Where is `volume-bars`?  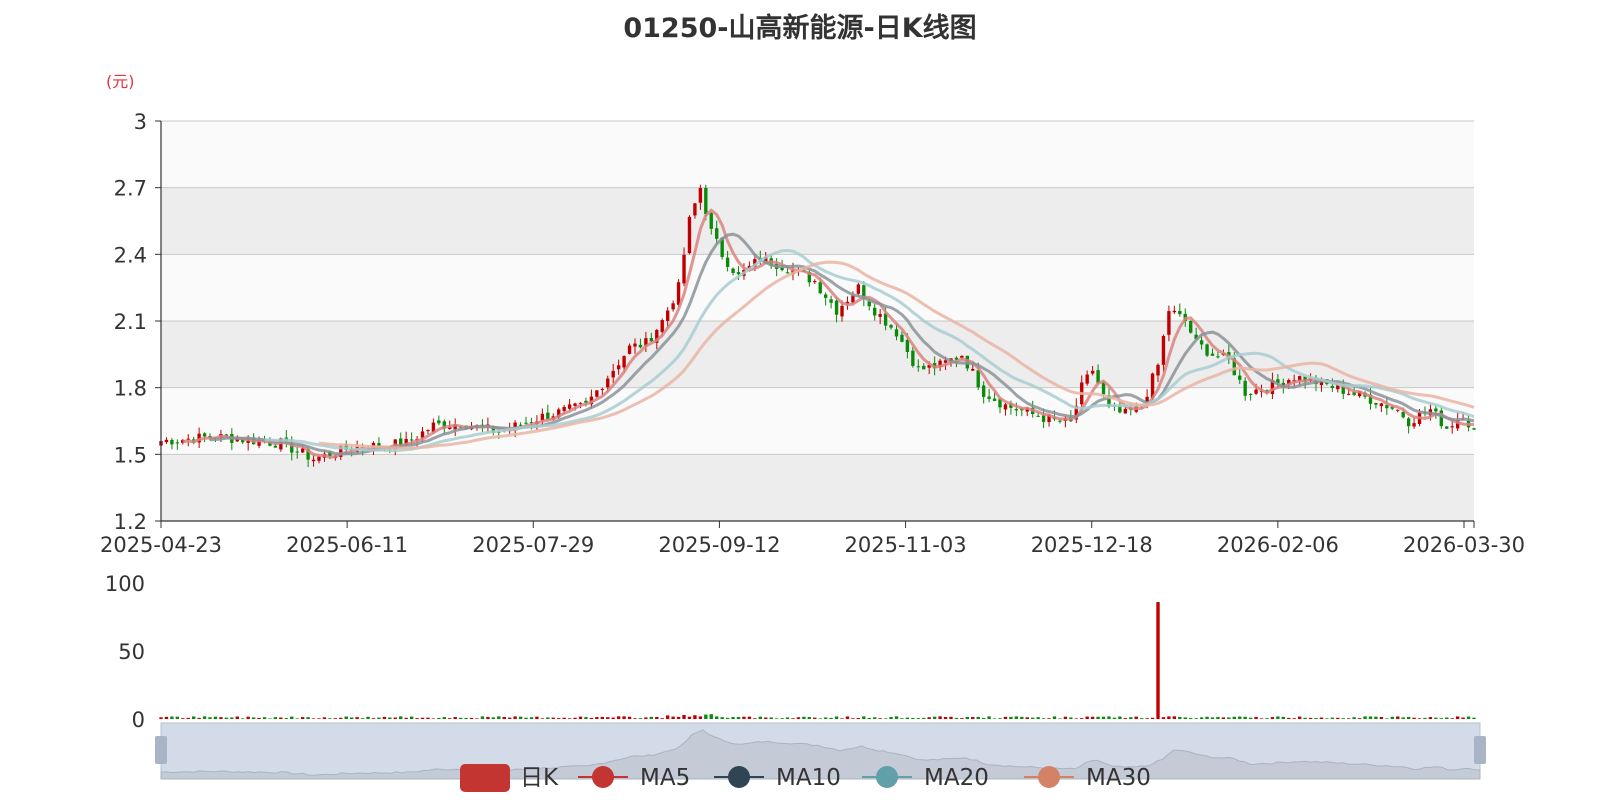 volume-bars is located at coordinates (817, 660).